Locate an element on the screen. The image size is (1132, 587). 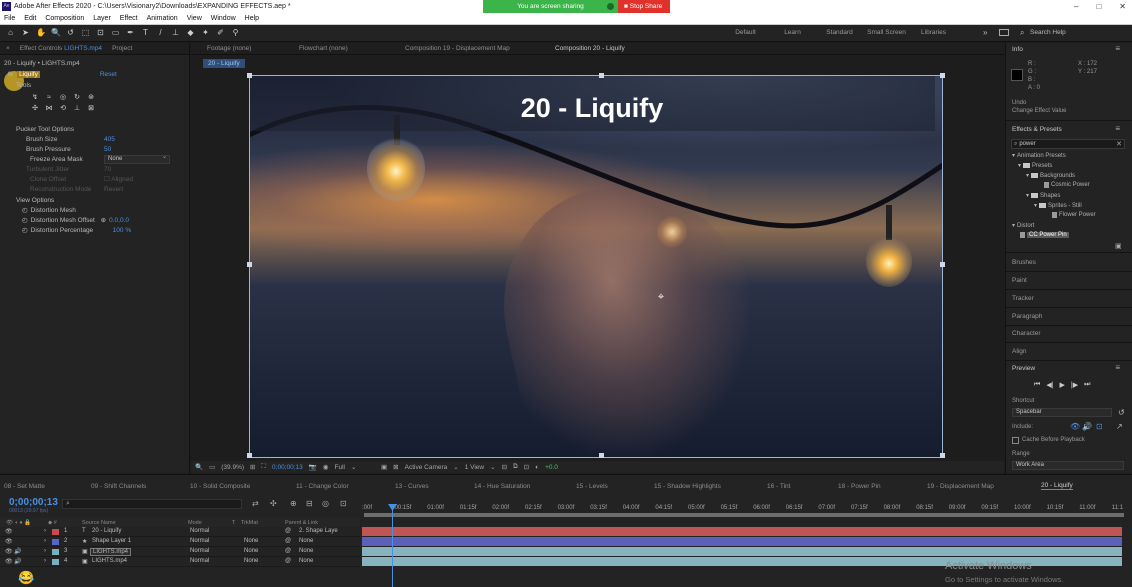
menu-window: Window is located at coordinates (223, 18).